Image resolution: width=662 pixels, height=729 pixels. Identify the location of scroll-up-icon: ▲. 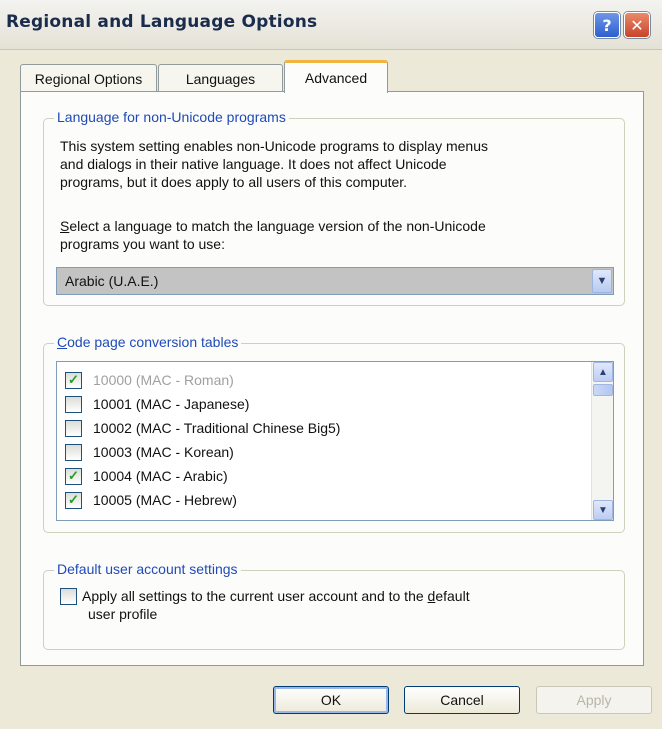
(603, 372).